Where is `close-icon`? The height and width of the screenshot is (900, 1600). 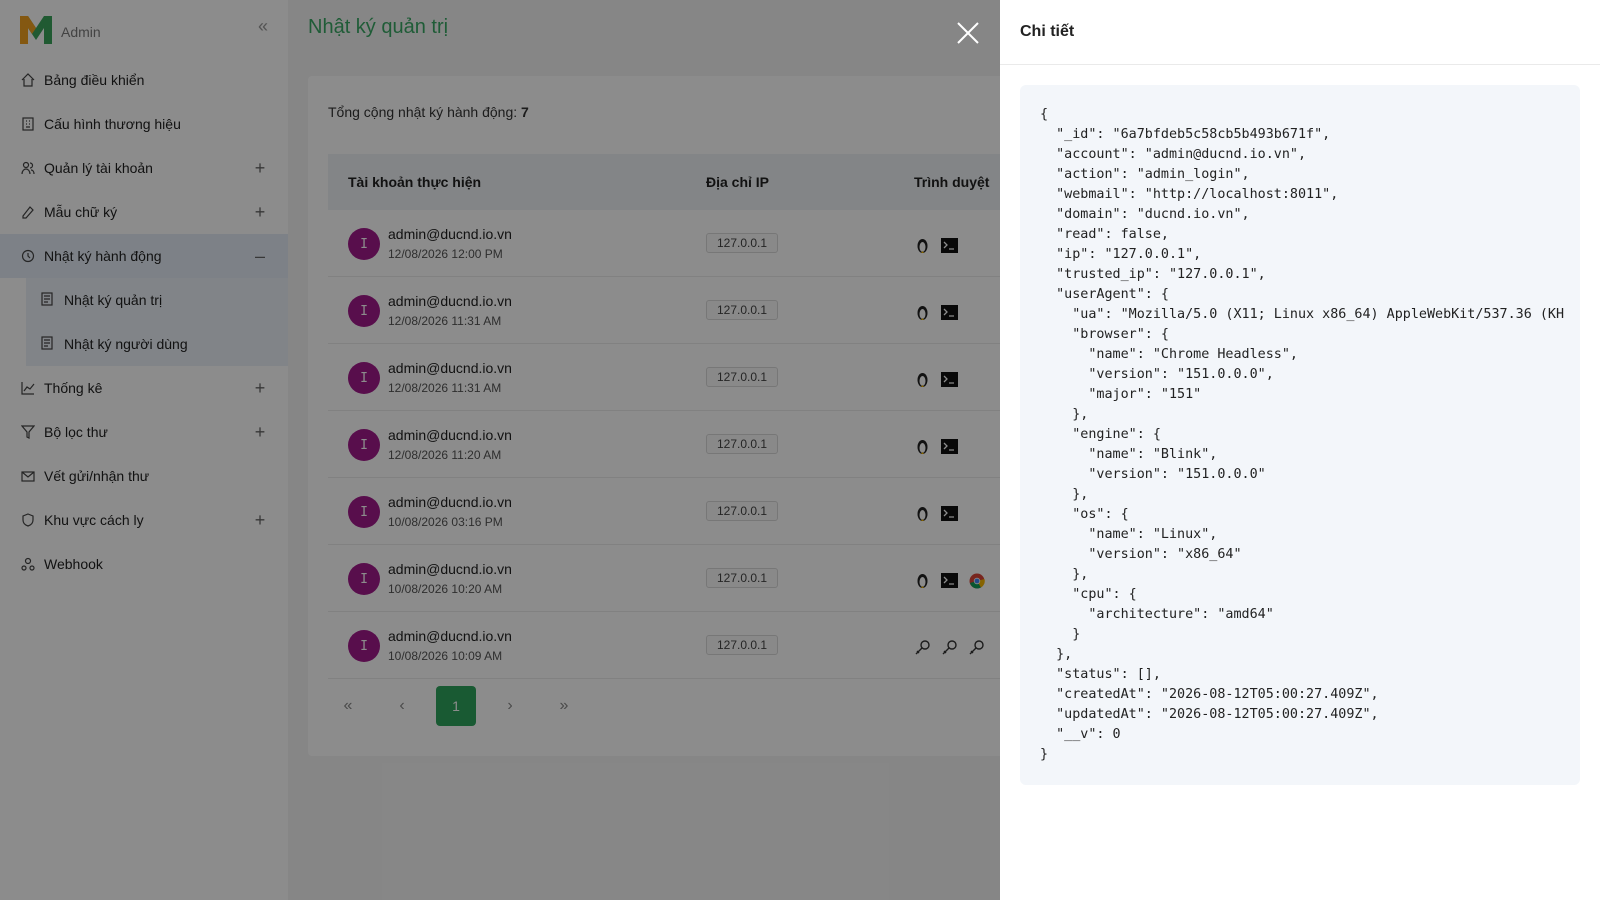
close-icon is located at coordinates (968, 33).